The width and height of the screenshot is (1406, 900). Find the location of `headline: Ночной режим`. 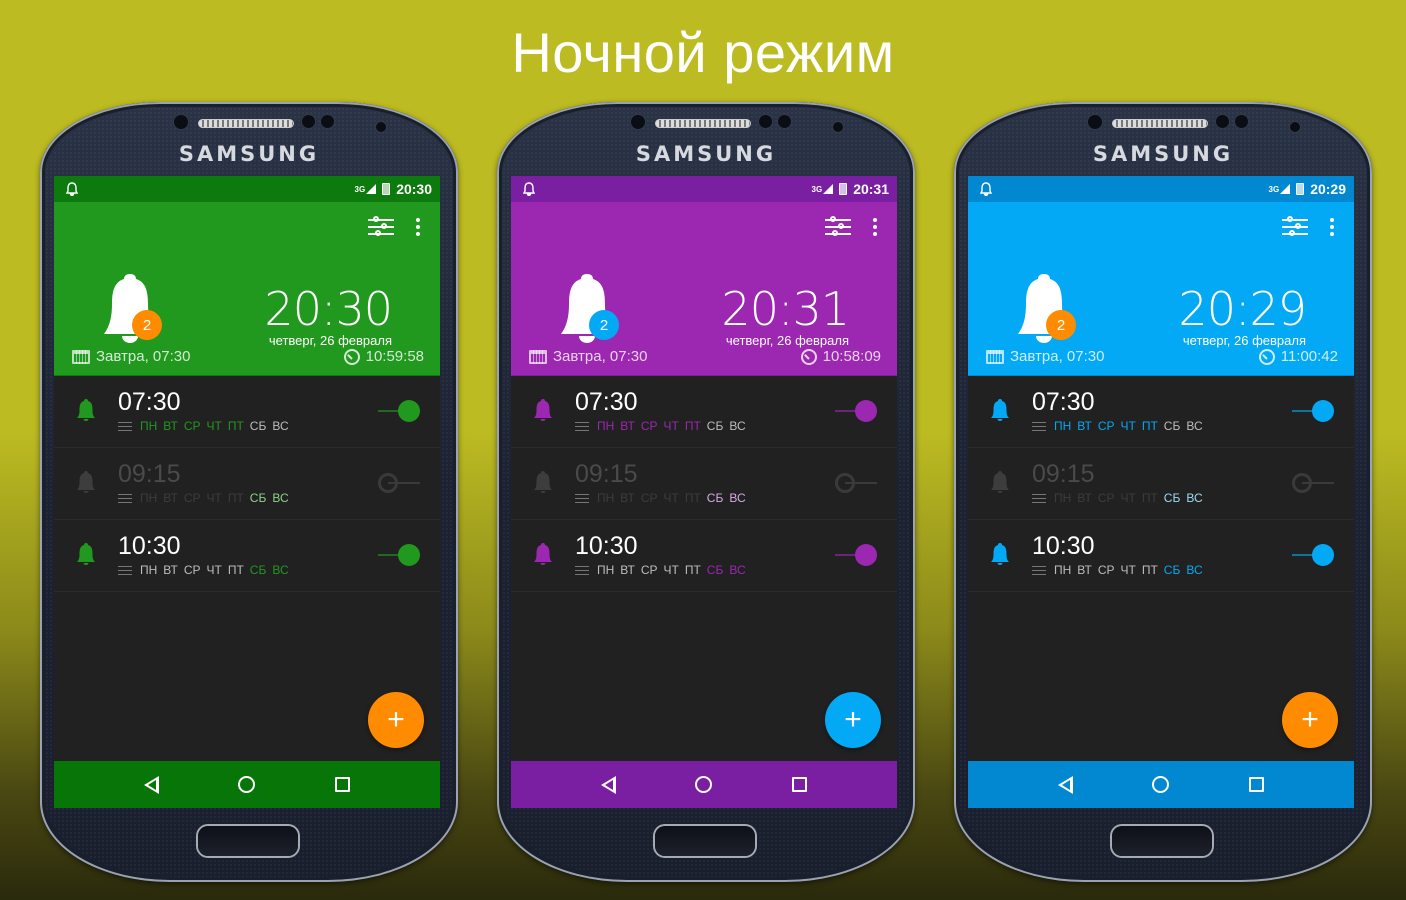

headline: Ночной режим is located at coordinates (703, 52).